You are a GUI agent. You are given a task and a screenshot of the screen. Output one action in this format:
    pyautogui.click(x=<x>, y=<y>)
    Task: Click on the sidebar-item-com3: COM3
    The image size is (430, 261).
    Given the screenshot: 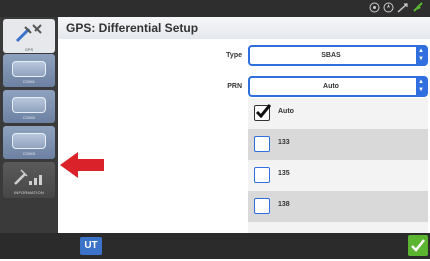 What is the action you would take?
    pyautogui.click(x=29, y=142)
    